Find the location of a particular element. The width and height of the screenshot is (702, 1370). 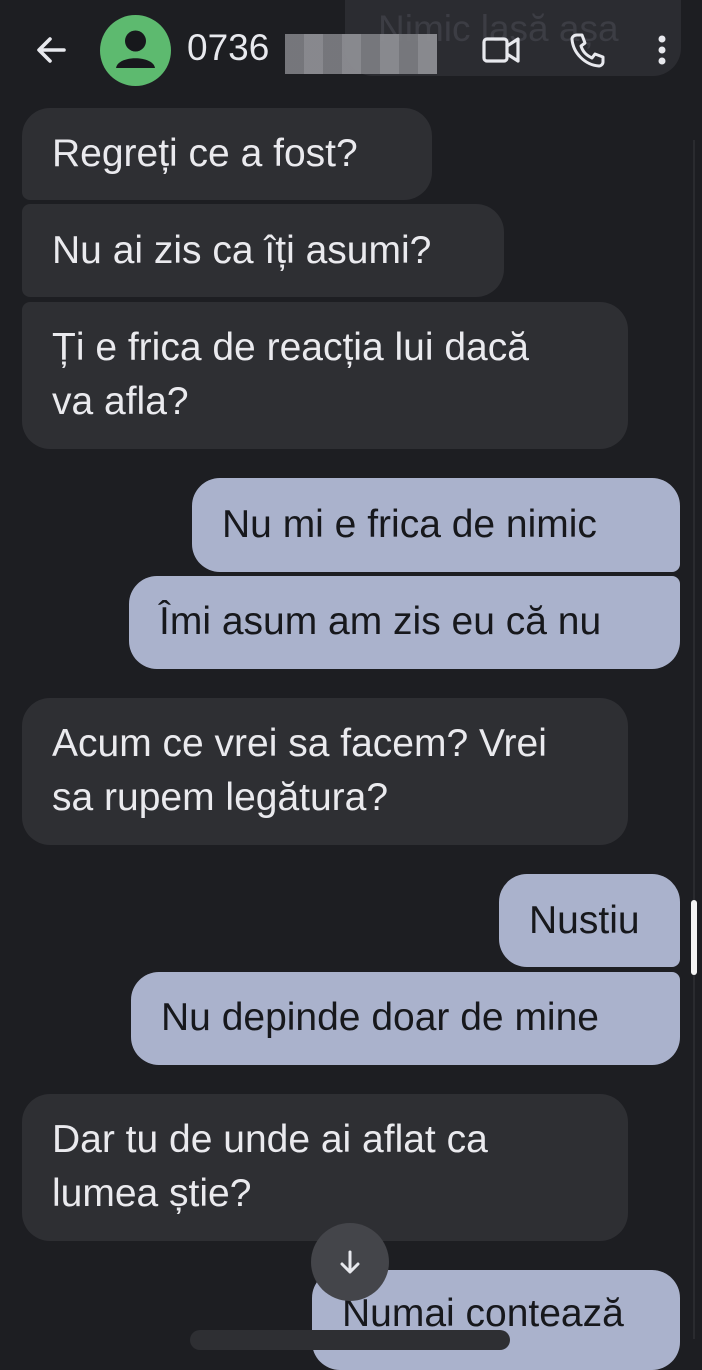

contact-avatar is located at coordinates (135, 50).